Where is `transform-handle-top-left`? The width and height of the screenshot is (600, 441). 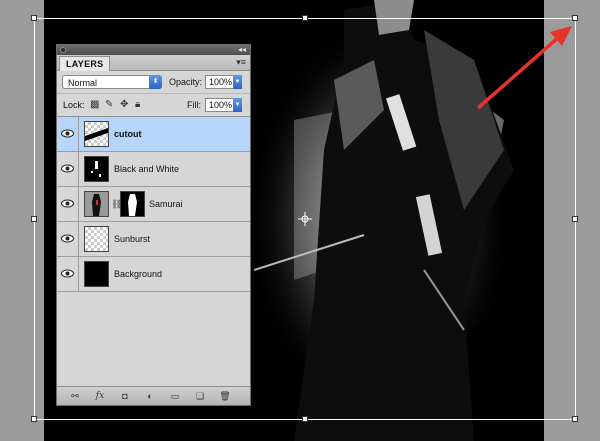
transform-handle-top-left is located at coordinates (34, 18).